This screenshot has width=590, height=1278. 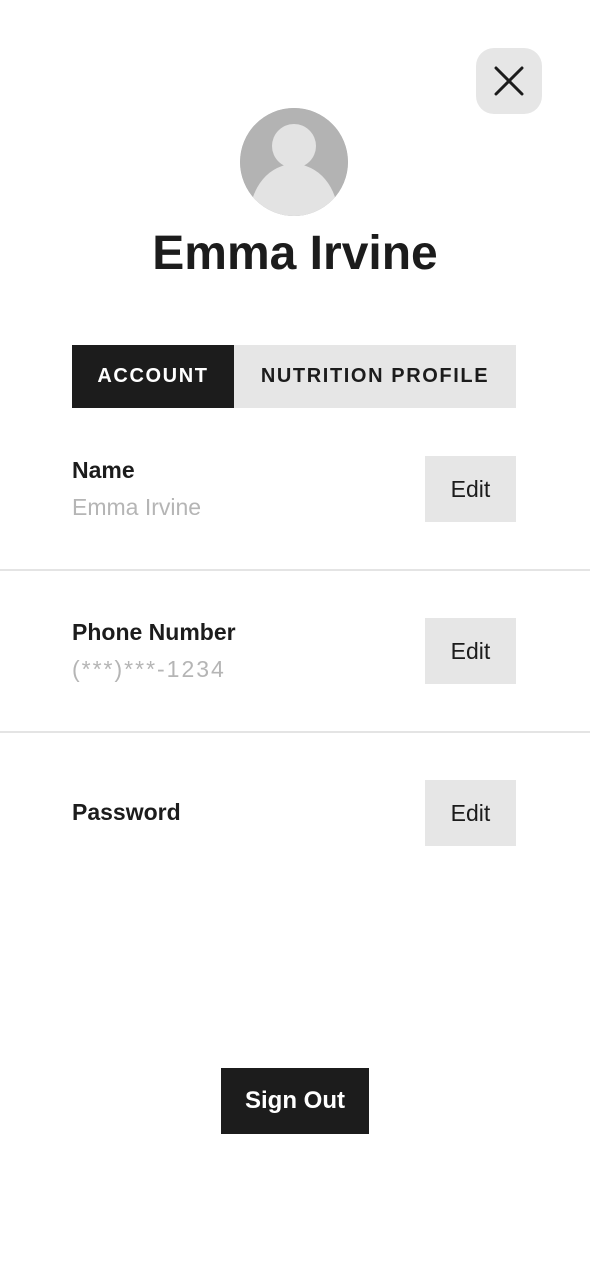 I want to click on name-value: Emma Irvine, so click(x=137, y=507).